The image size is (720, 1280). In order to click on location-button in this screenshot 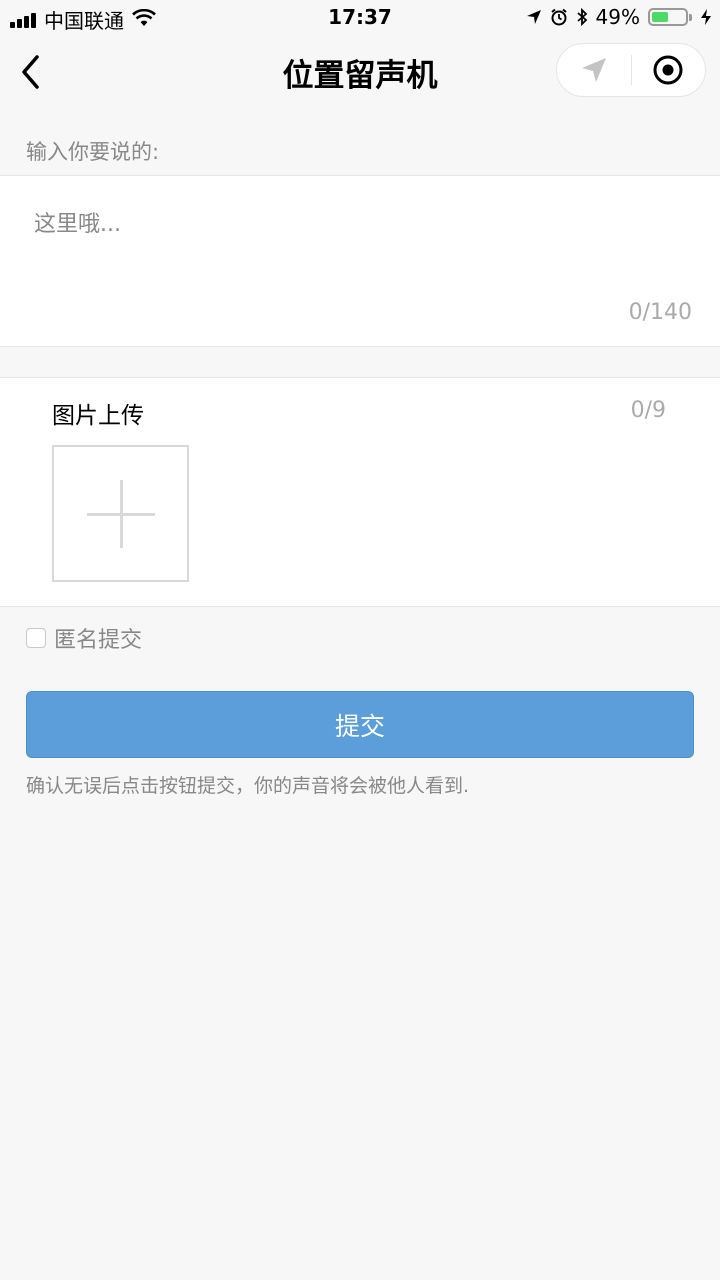, I will do `click(594, 70)`.